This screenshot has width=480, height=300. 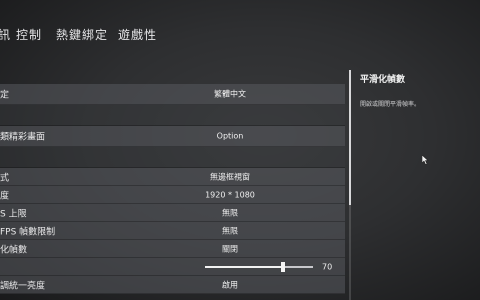 I want to click on slider-thumb, so click(x=282, y=266).